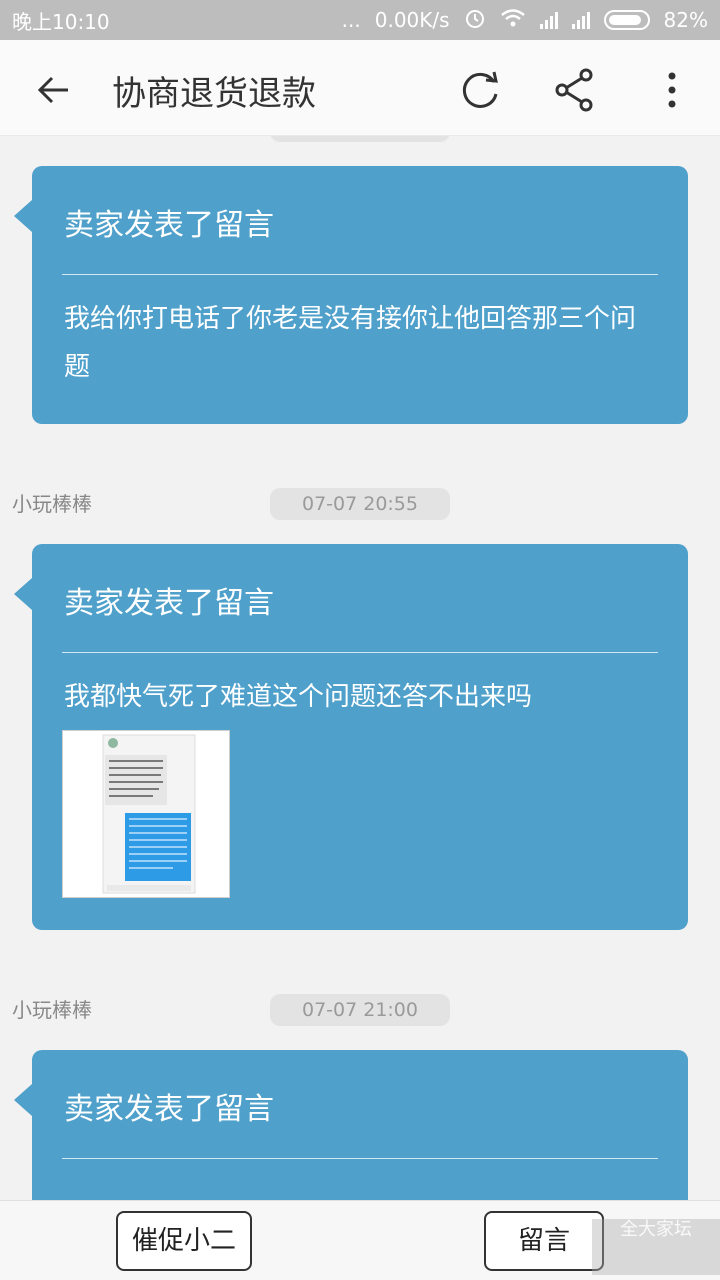 The height and width of the screenshot is (1280, 720). What do you see at coordinates (146, 814) in the screenshot?
I see `attached-image` at bounding box center [146, 814].